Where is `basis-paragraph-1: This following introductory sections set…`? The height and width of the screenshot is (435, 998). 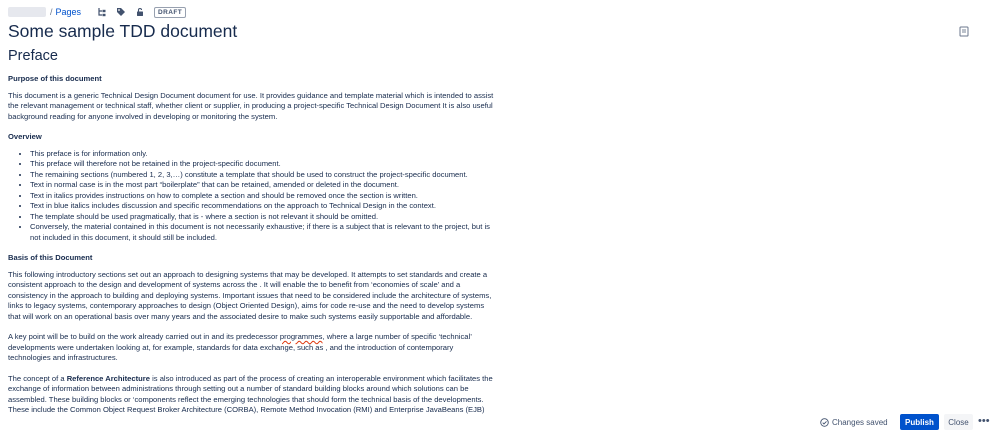
basis-paragraph-1: This following introductory sections set… is located at coordinates (250, 295).